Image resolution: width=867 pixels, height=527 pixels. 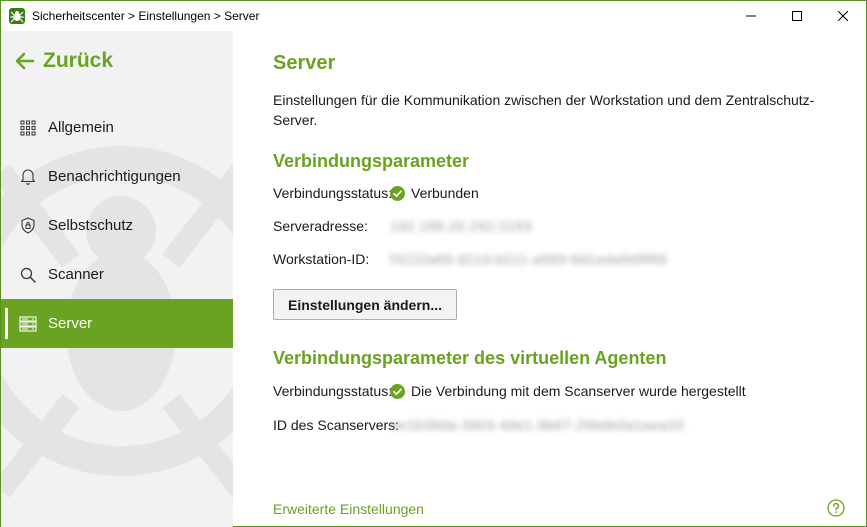 I want to click on server-address-label: Serveradresse:, so click(x=320, y=226).